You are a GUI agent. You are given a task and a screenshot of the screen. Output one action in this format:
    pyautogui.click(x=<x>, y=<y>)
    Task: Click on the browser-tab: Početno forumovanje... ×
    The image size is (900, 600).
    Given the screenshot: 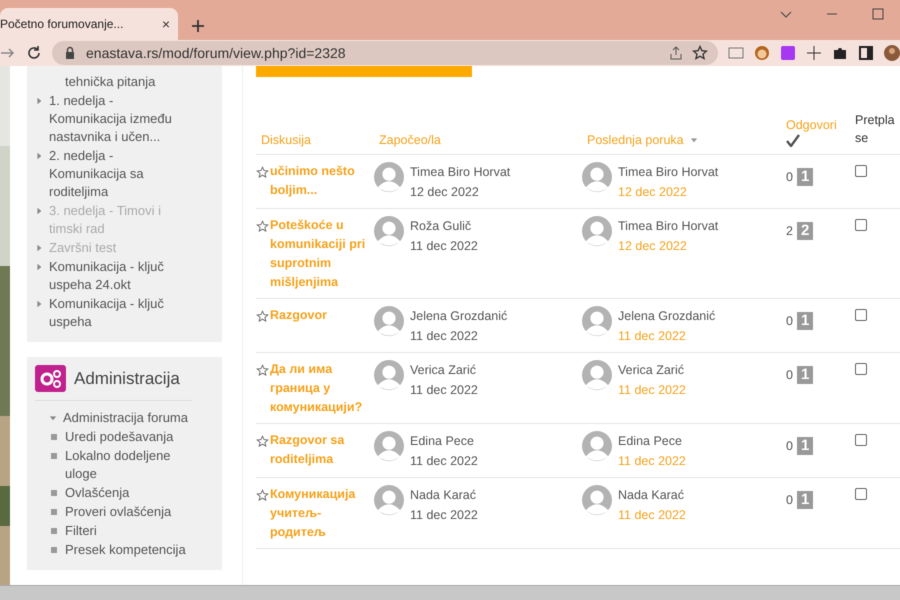 What is the action you would take?
    pyautogui.click(x=89, y=24)
    